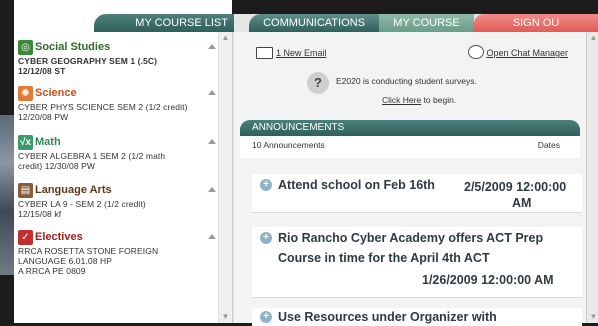 This screenshot has height=326, width=598. I want to click on survey-link: Click Here, so click(401, 100).